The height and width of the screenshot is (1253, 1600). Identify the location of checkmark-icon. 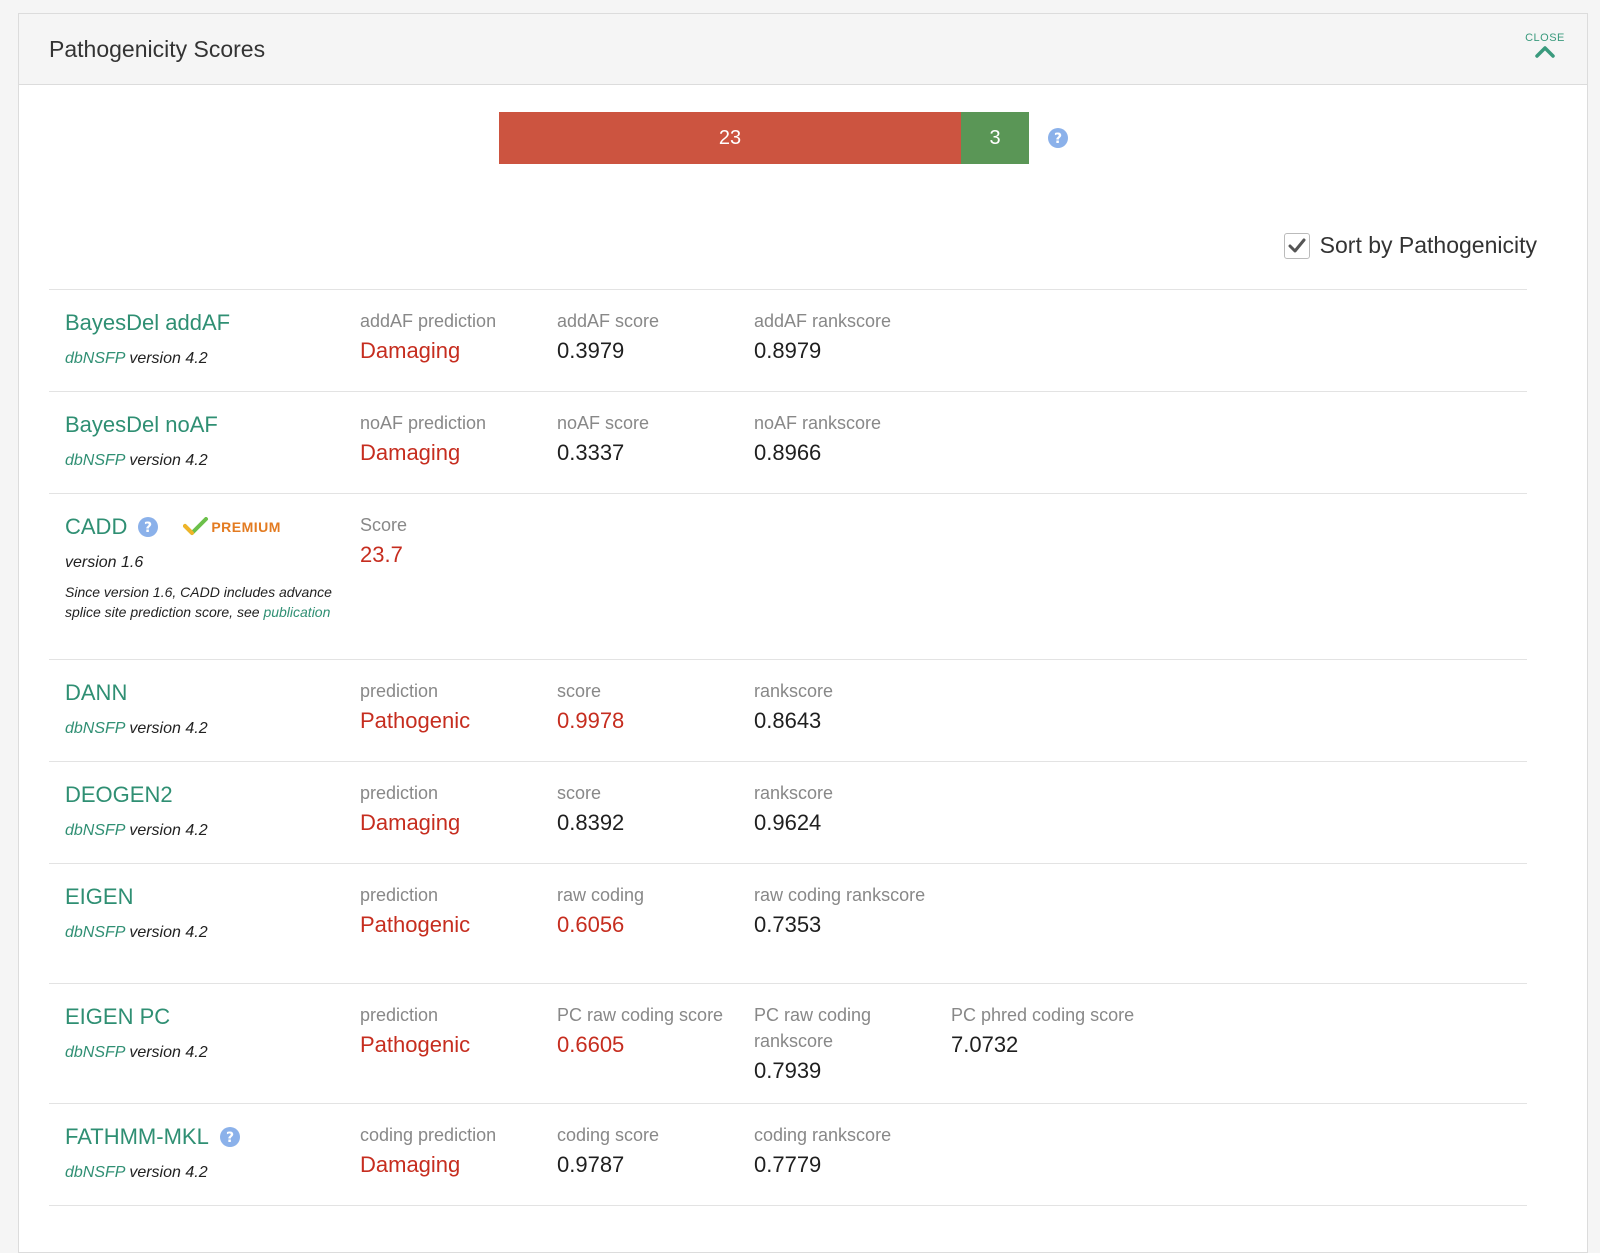
(1297, 245).